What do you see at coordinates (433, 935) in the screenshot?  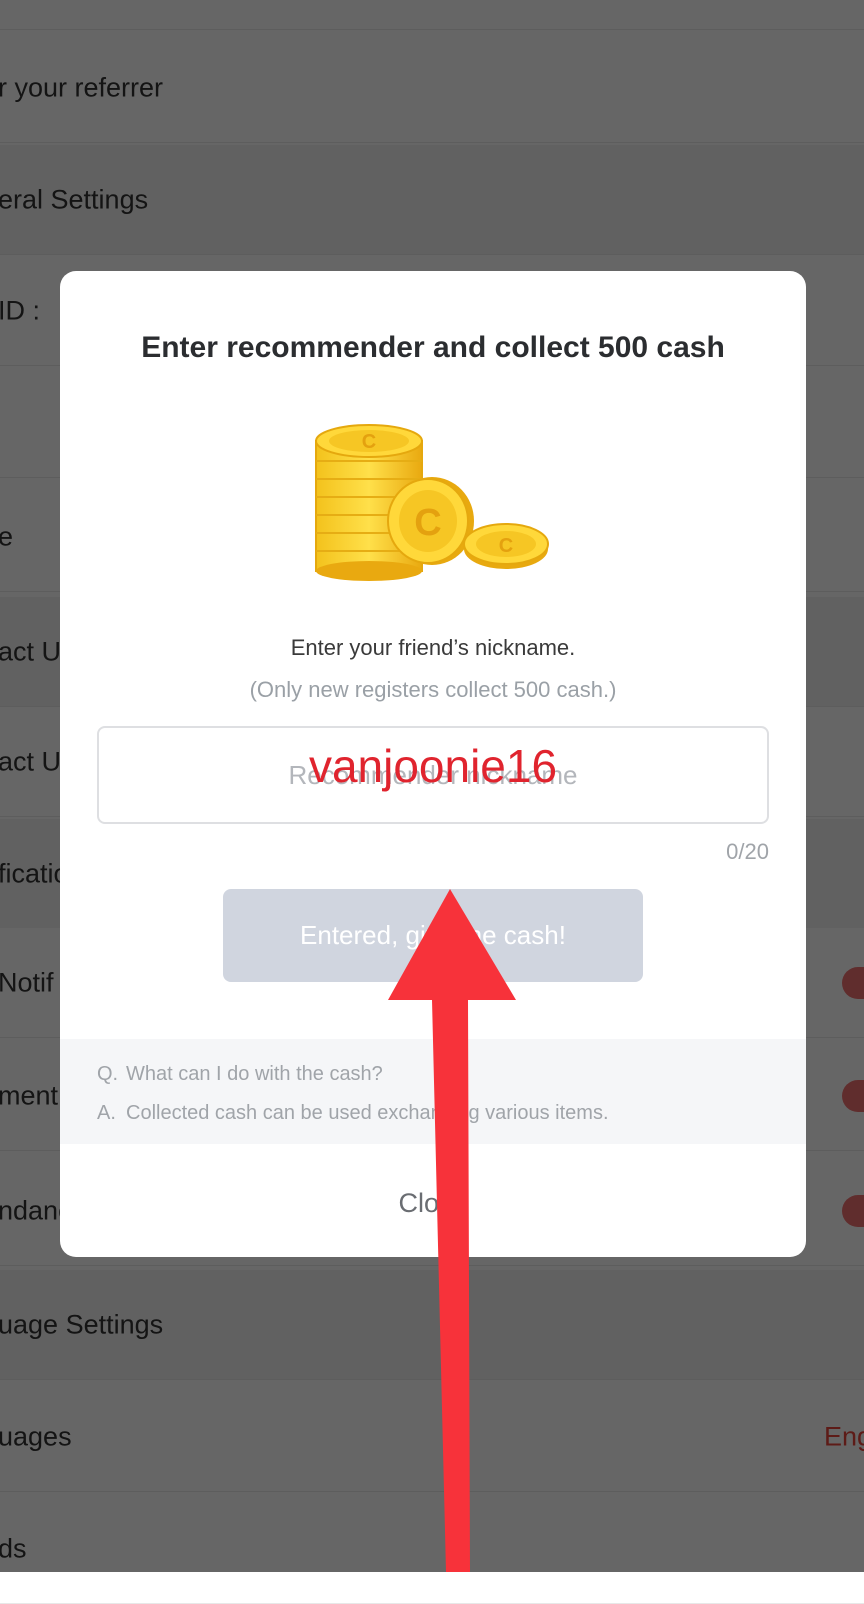 I see `submit-cash-button: Entered, give me cash!` at bounding box center [433, 935].